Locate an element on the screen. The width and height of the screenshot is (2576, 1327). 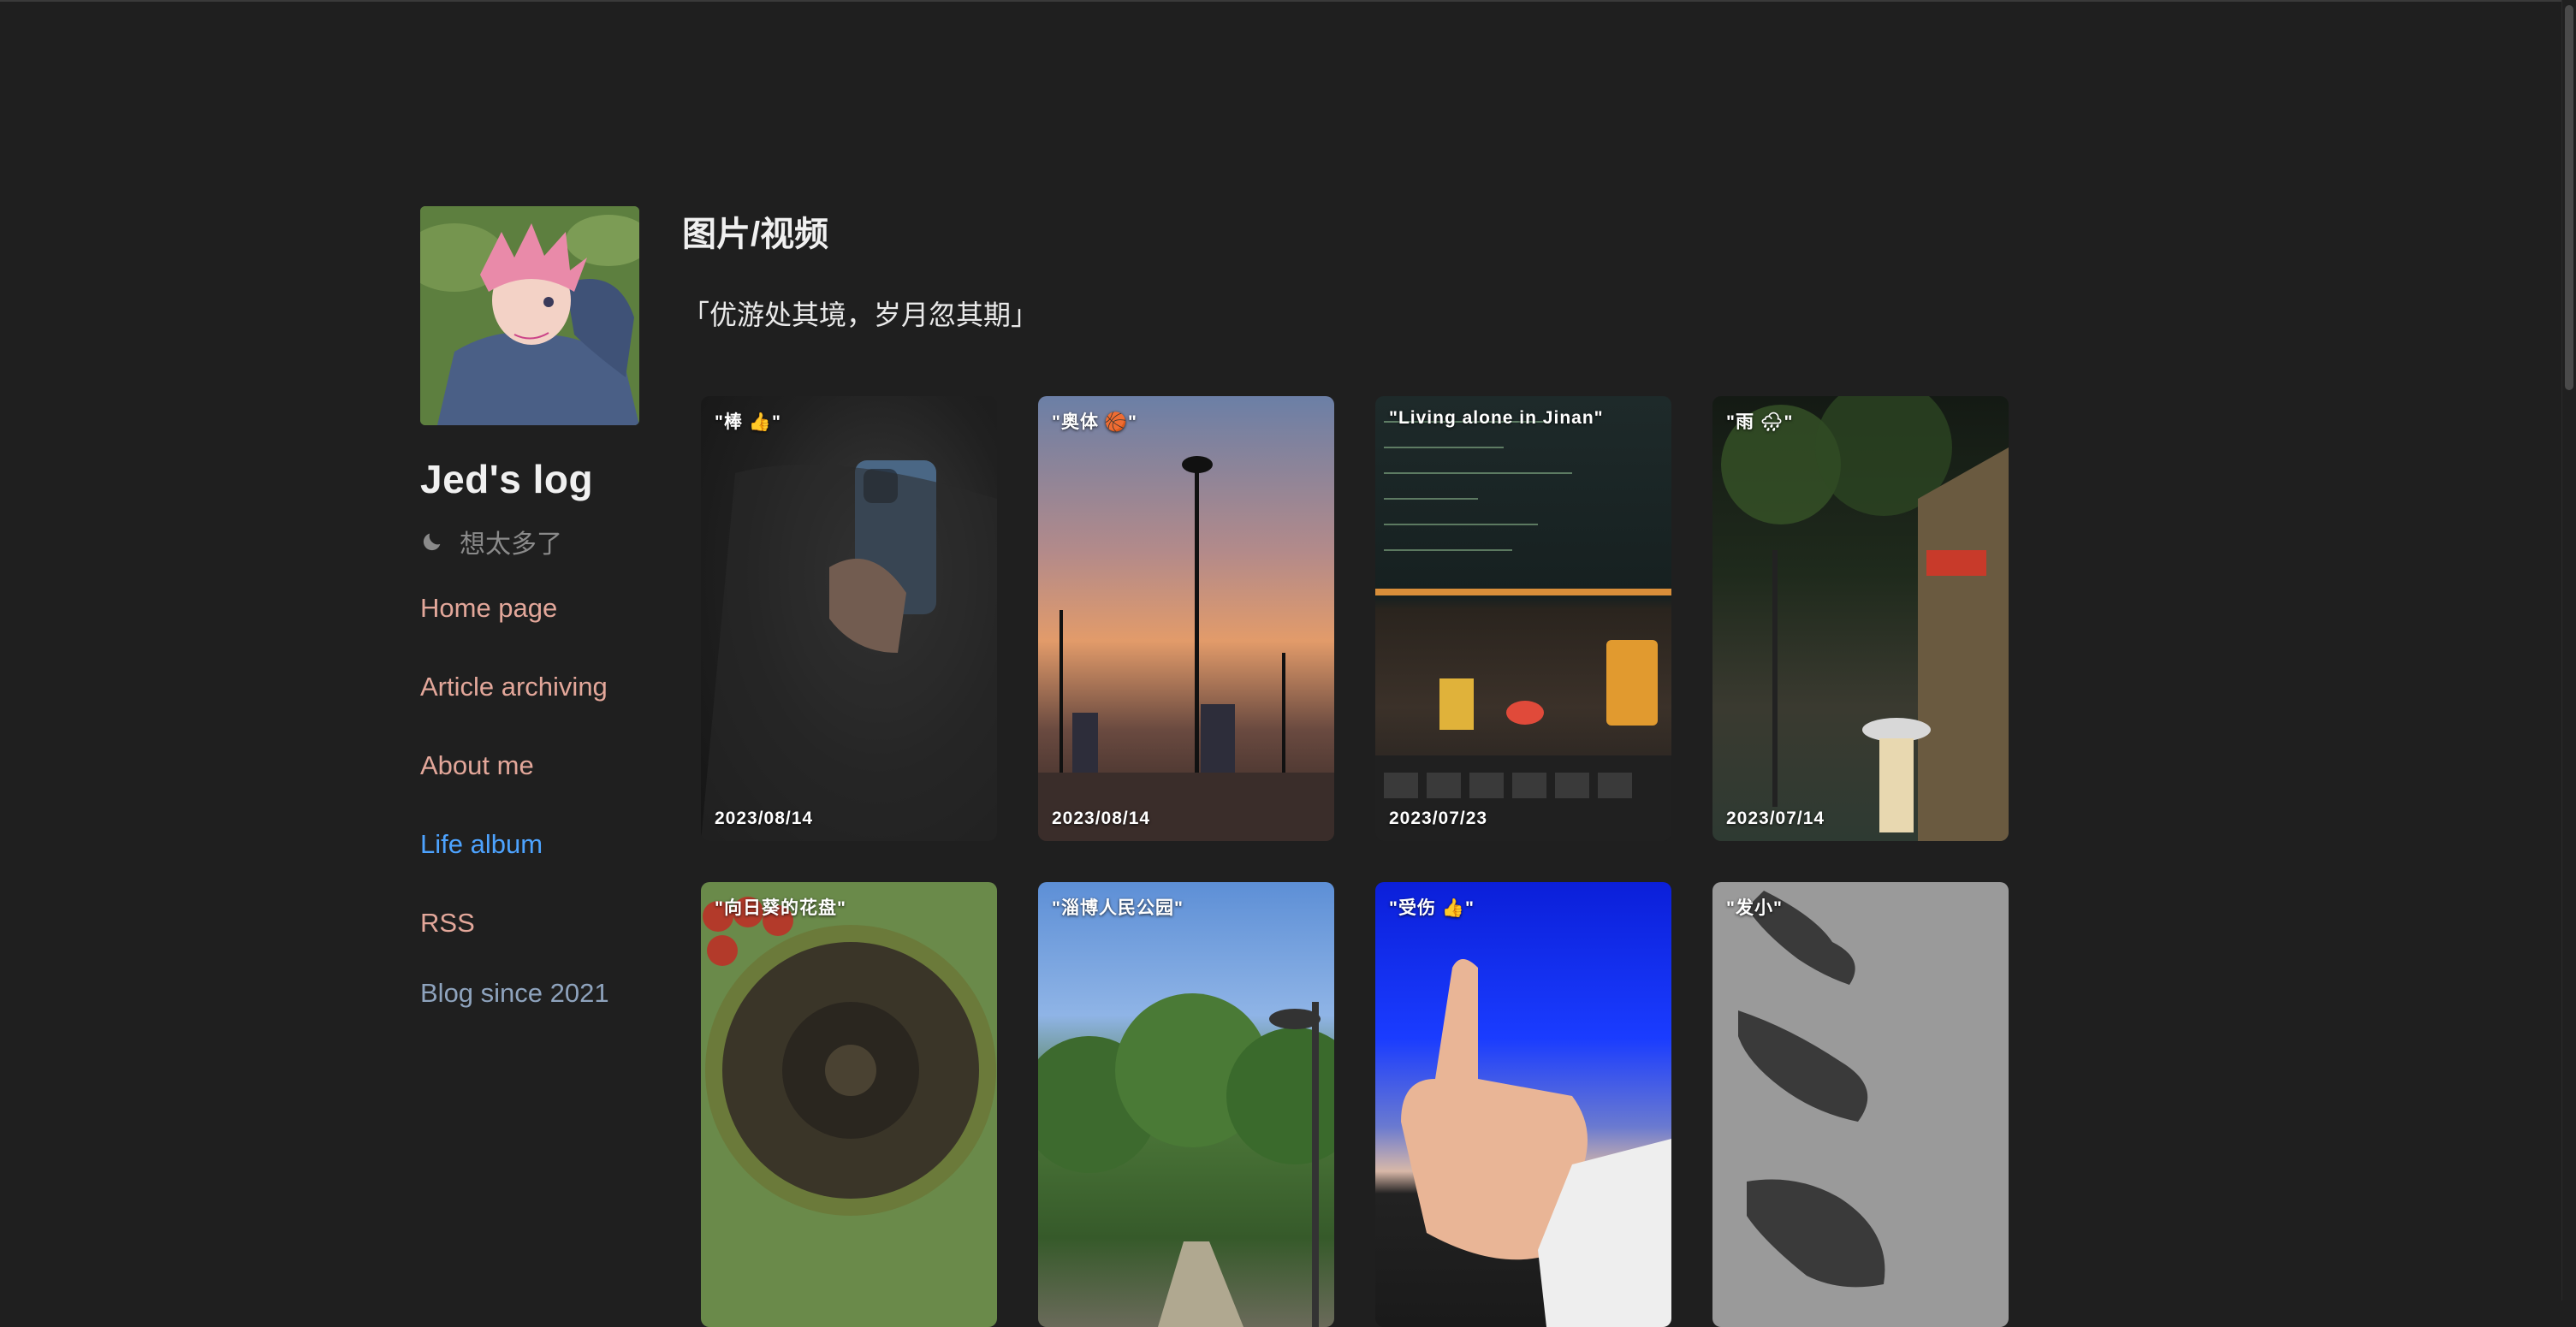
photo-card: "奥体 🏀" 2023/08/14 is located at coordinates (1186, 618).